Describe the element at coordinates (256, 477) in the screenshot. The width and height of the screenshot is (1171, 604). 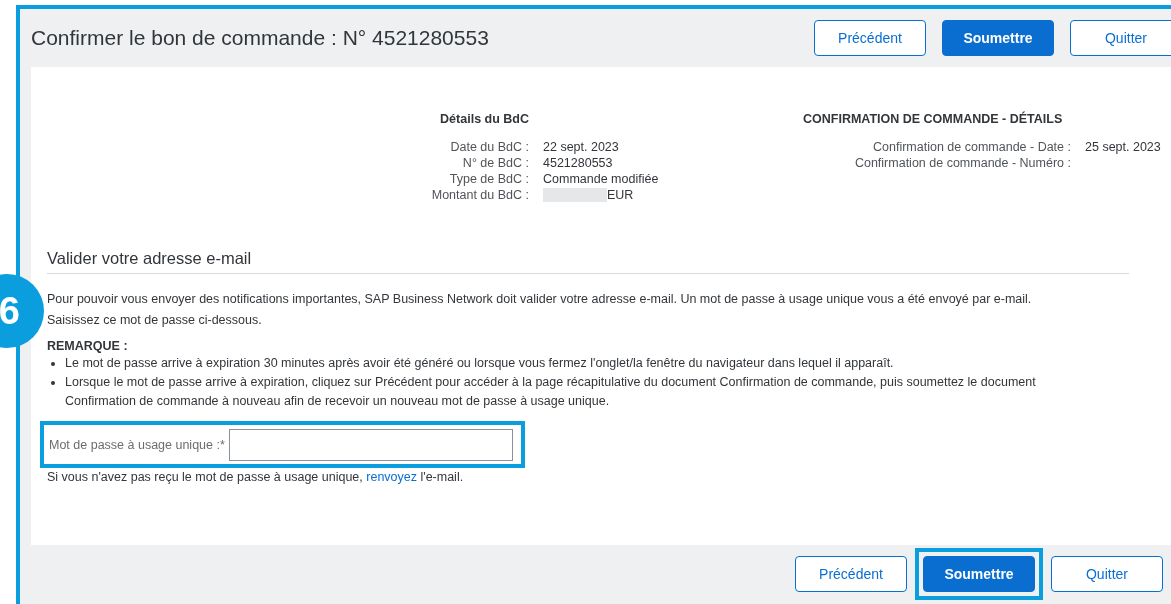
I see `resend-text: Si vous n'avez pas reçu le mot de passe à usage unique, renvoyez l'e-mail.` at that location.